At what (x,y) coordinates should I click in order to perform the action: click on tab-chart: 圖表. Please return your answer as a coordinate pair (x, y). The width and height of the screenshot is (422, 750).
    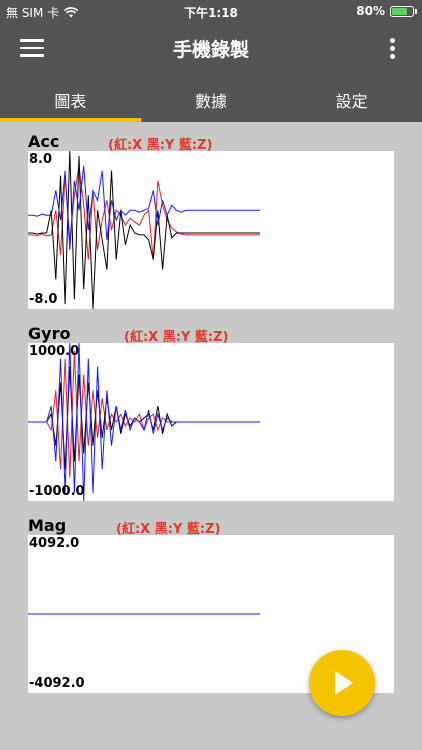
    Looking at the image, I should click on (70, 98).